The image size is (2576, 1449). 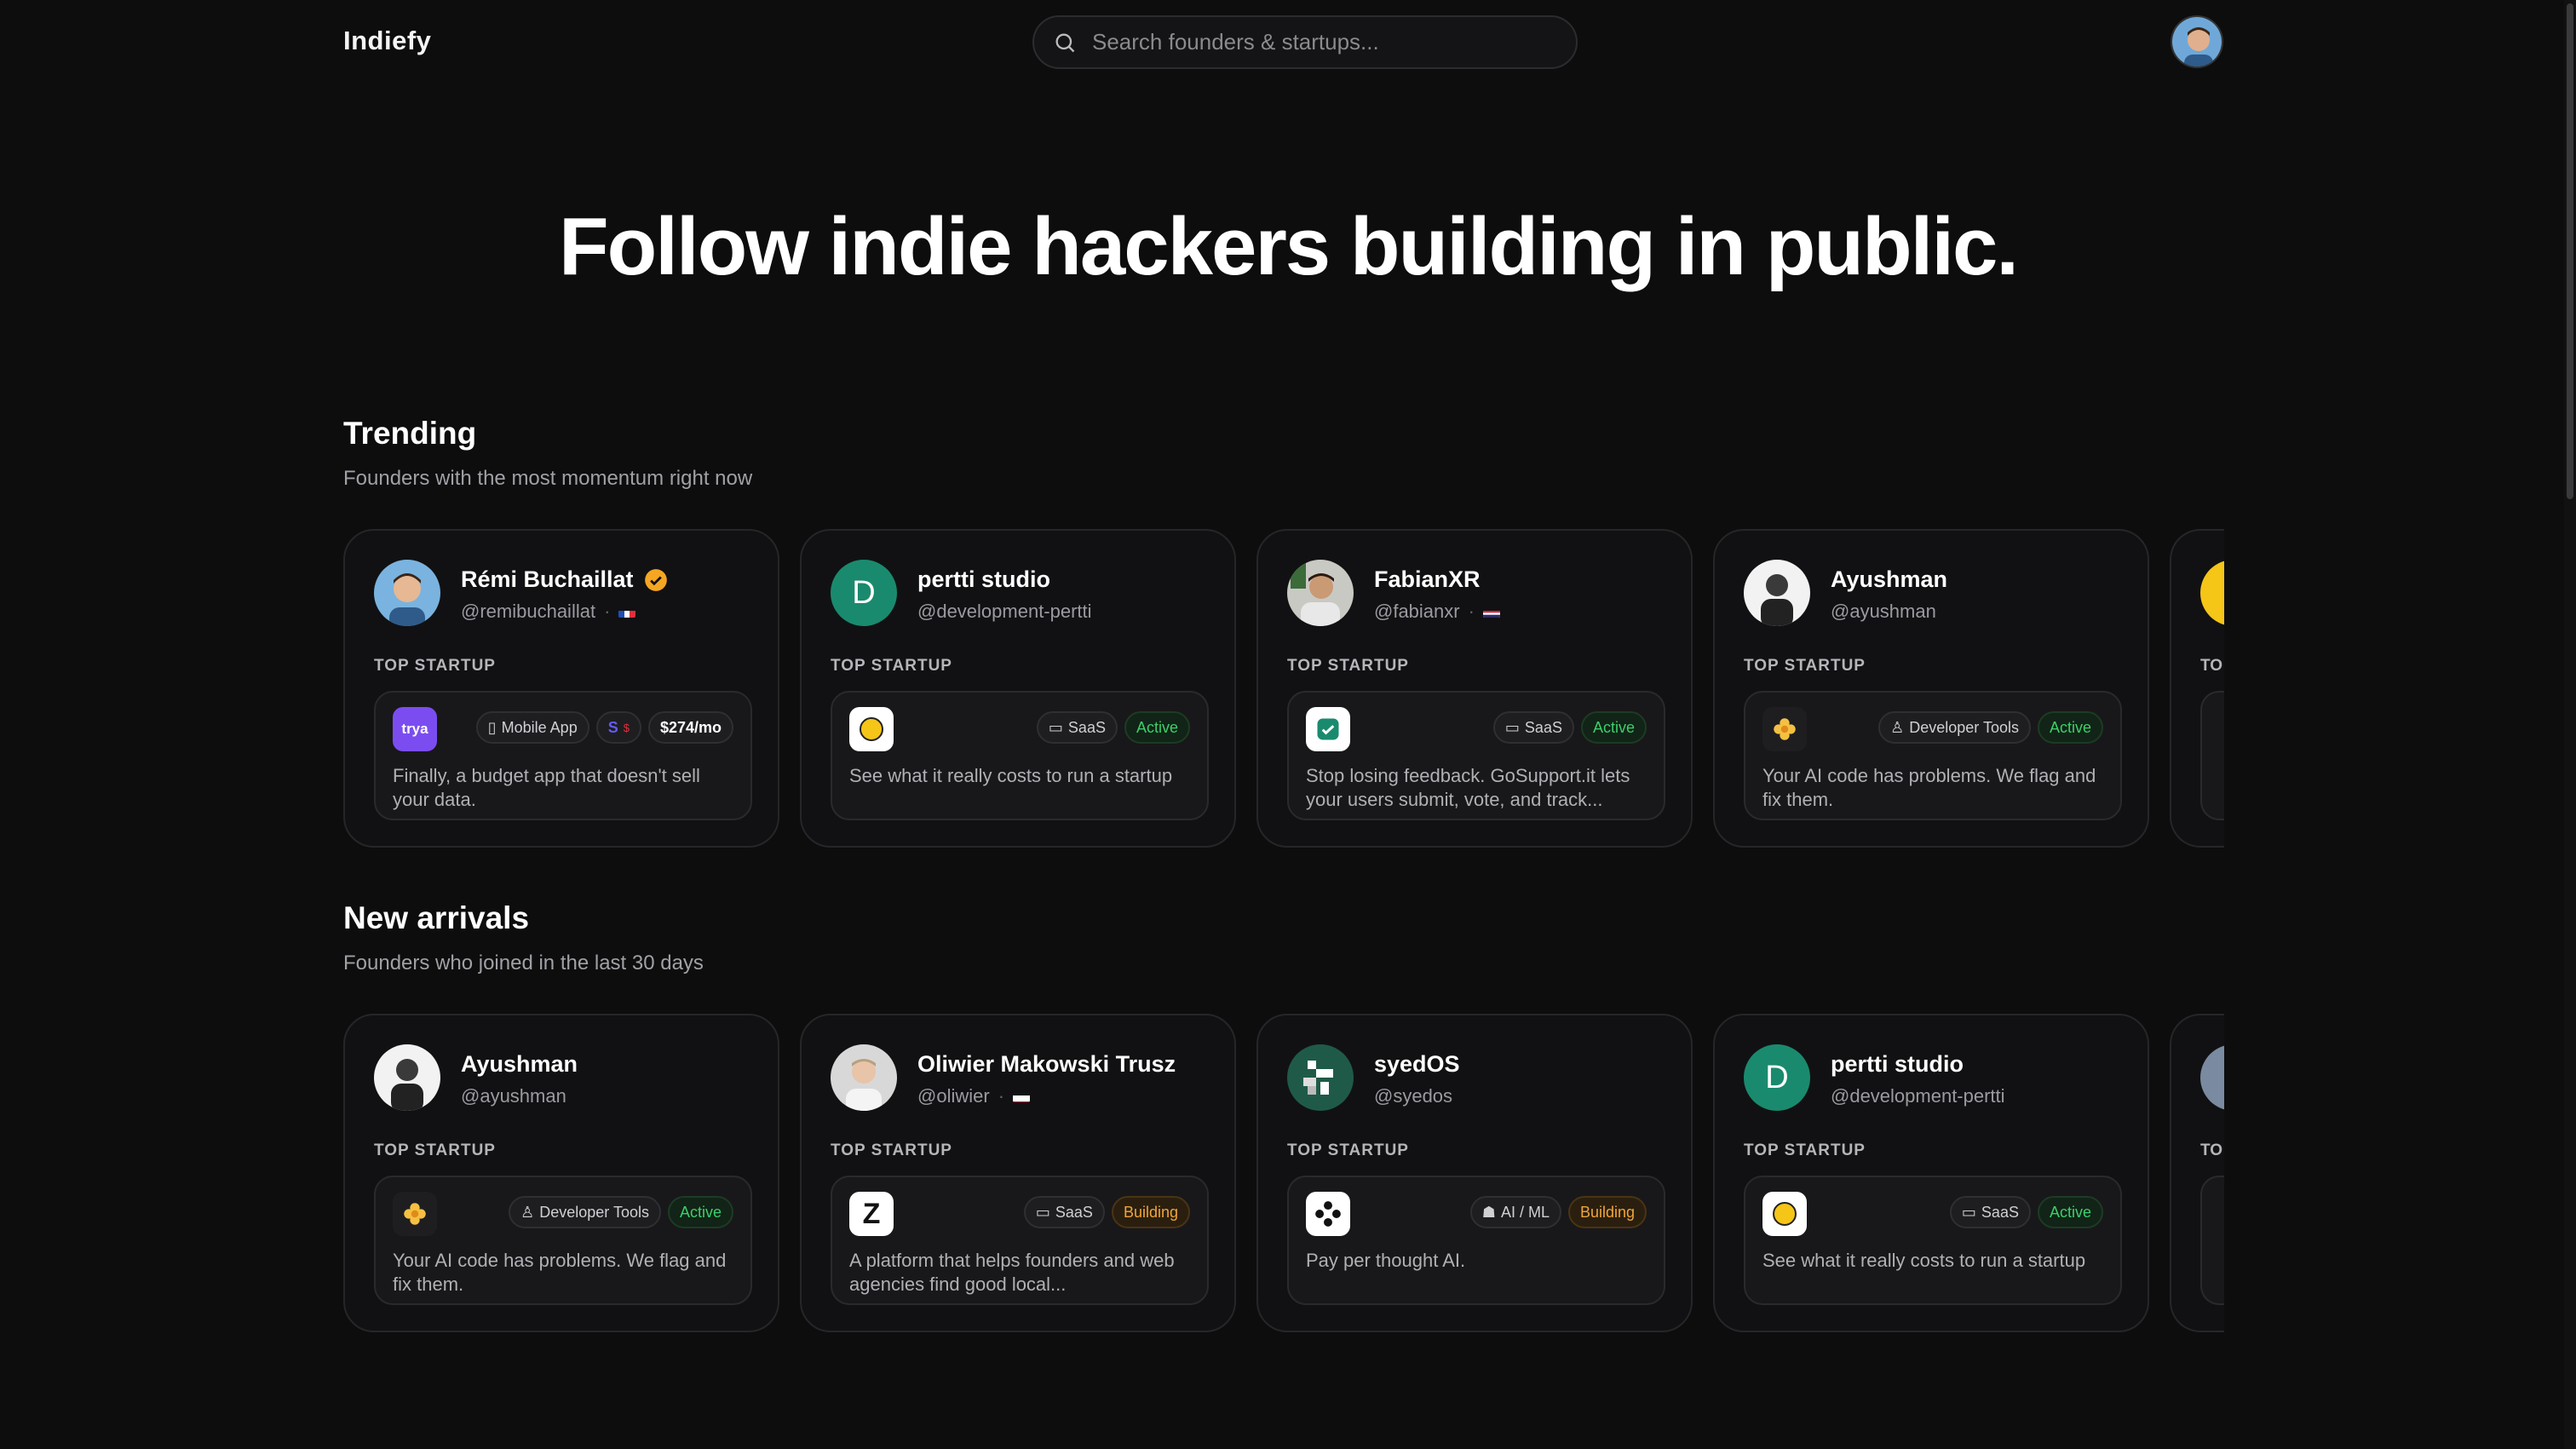 I want to click on robot-icon: ☗, so click(x=1489, y=1212).